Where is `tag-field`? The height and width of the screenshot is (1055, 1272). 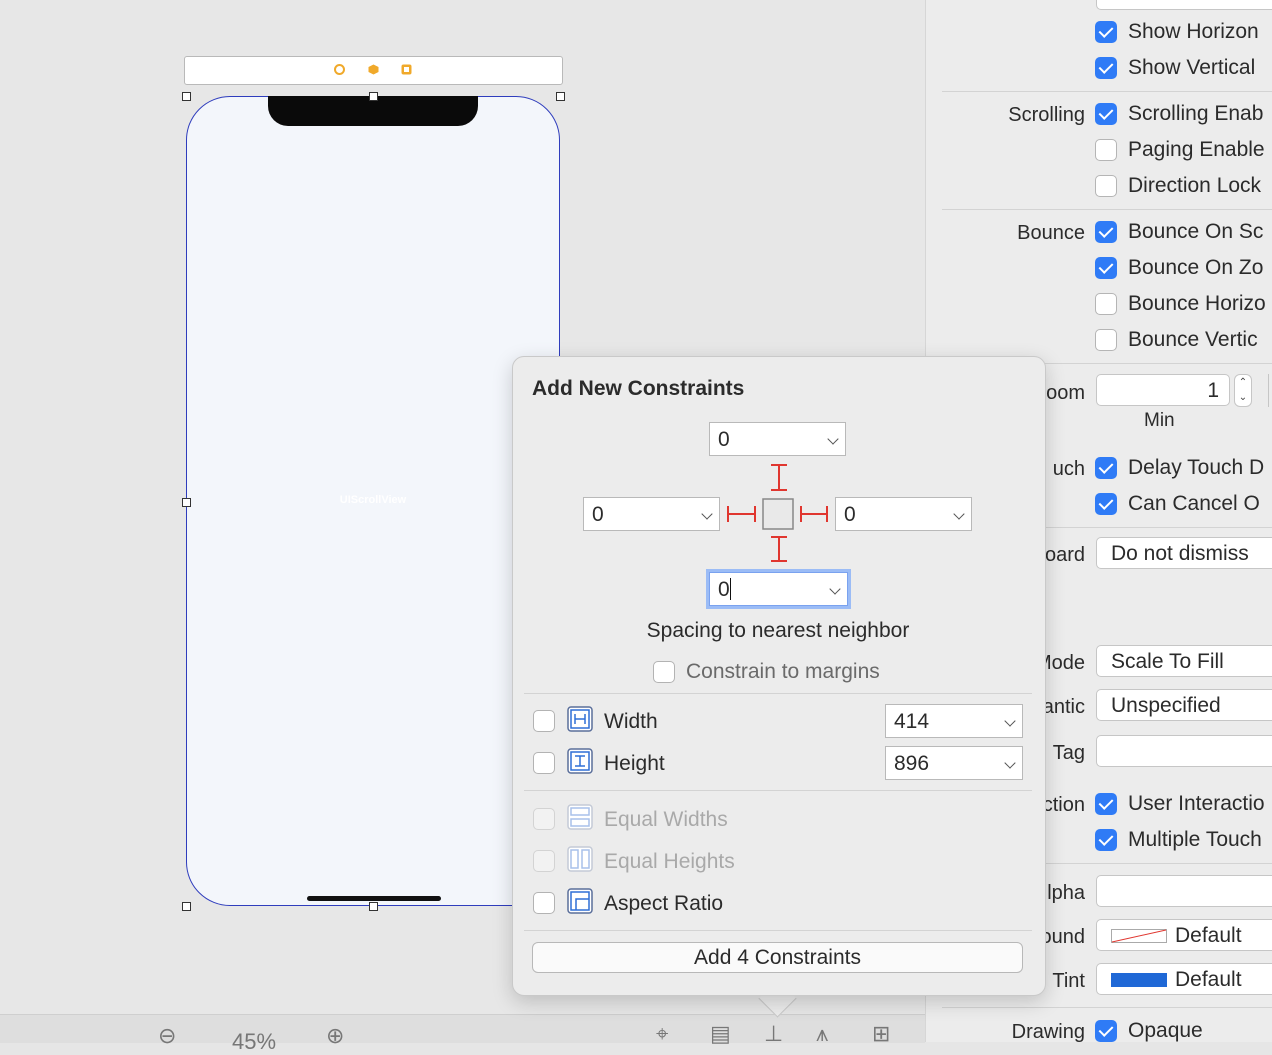
tag-field is located at coordinates (1184, 751).